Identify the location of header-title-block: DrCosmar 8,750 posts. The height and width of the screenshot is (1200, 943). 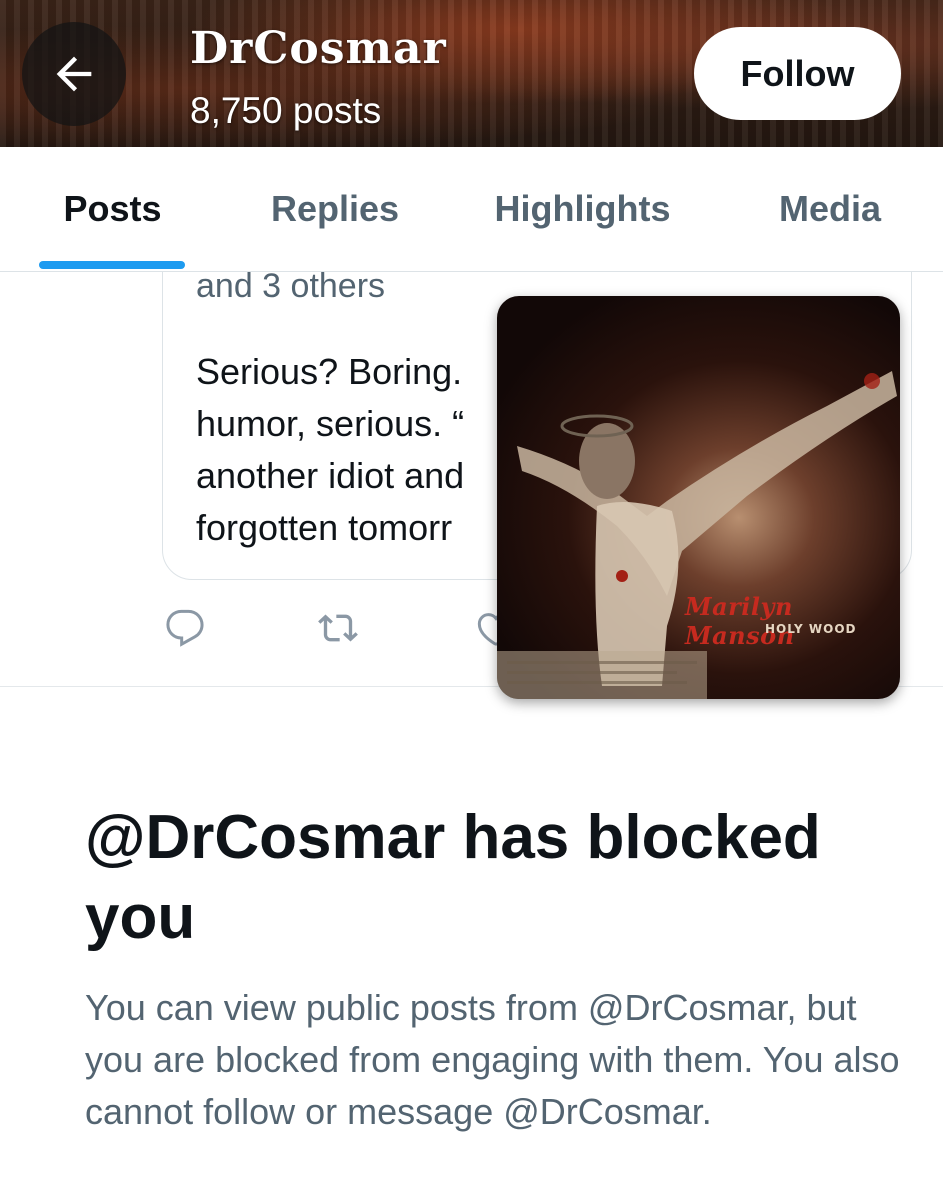
(318, 78).